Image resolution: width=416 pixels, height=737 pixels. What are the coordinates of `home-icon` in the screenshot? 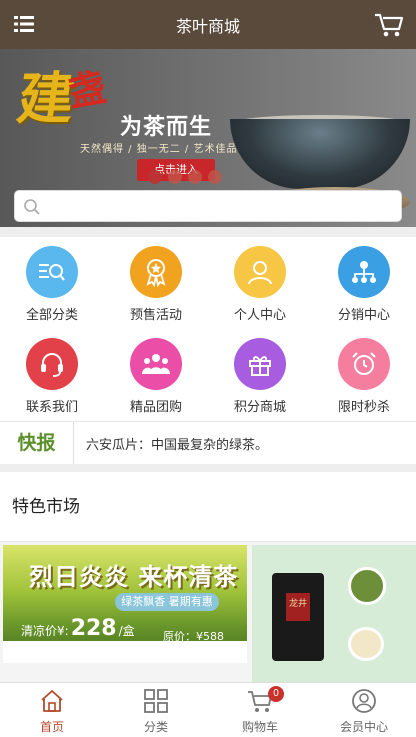 It's located at (52, 701).